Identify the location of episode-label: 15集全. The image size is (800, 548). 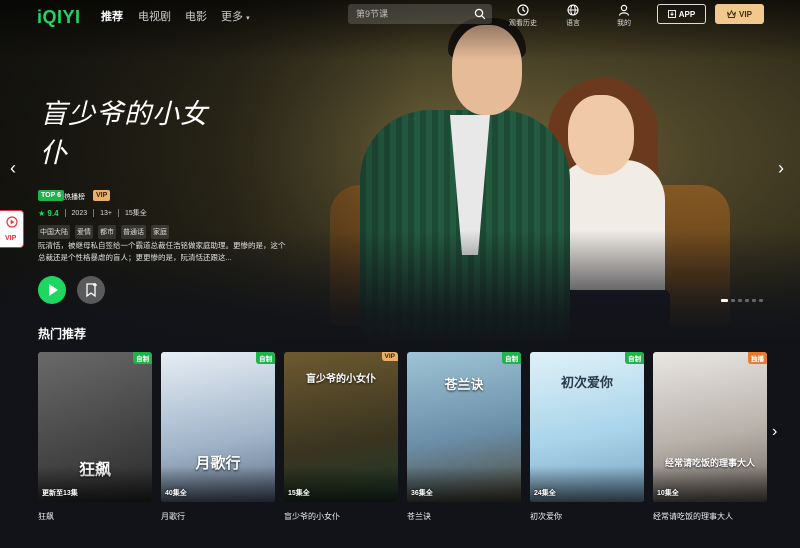
(299, 493).